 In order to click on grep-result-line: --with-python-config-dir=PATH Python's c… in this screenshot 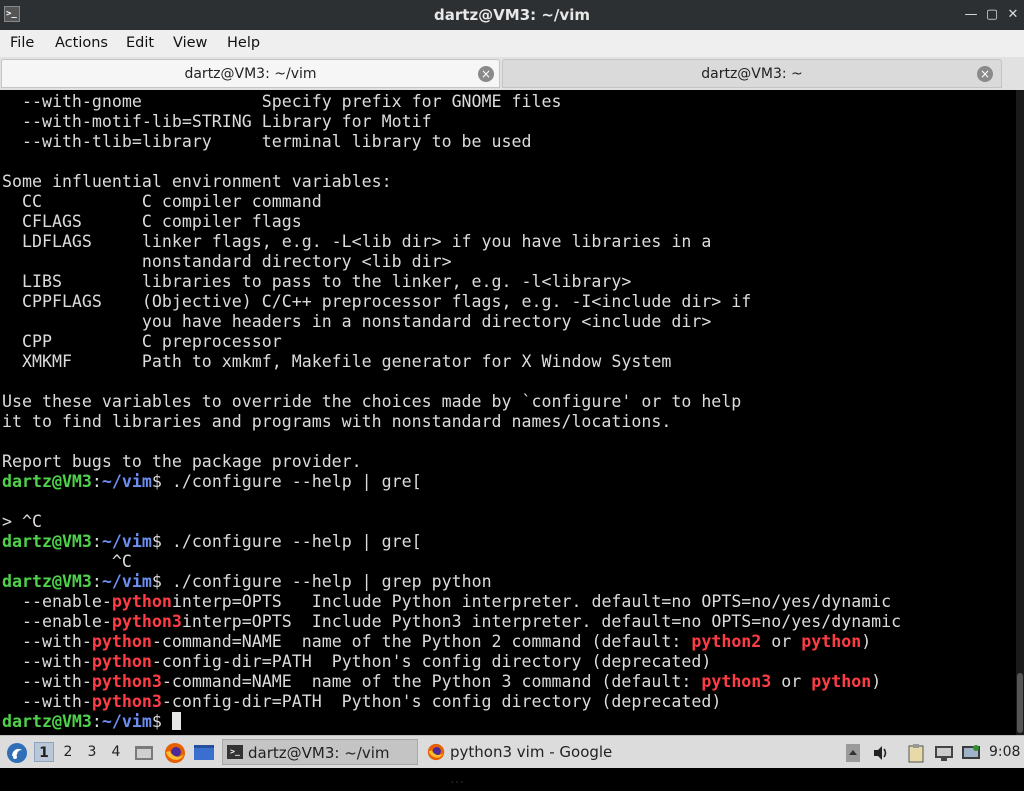, I will do `click(356, 661)`.